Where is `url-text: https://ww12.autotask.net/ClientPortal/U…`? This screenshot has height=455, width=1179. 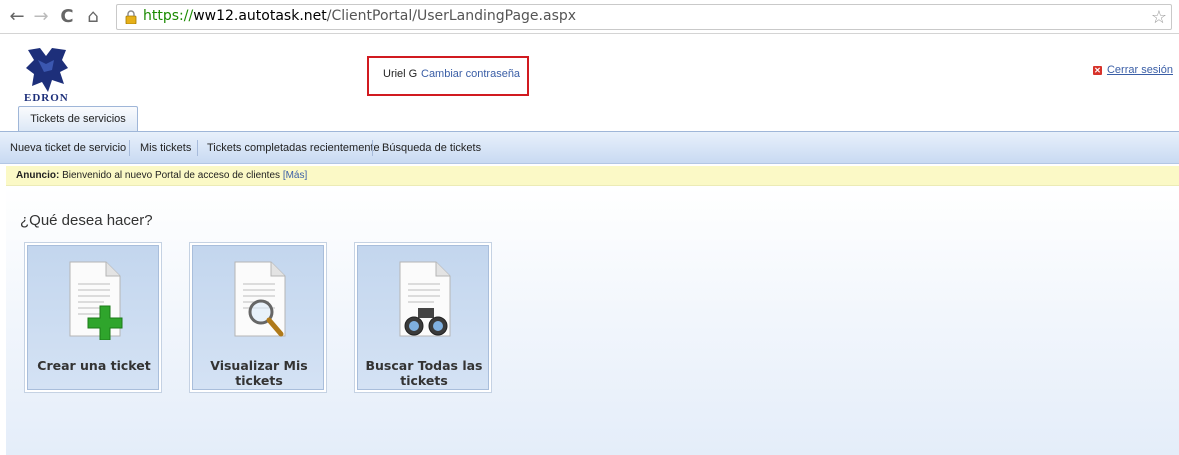
url-text: https://ww12.autotask.net/ClientPortal/U… is located at coordinates (359, 16).